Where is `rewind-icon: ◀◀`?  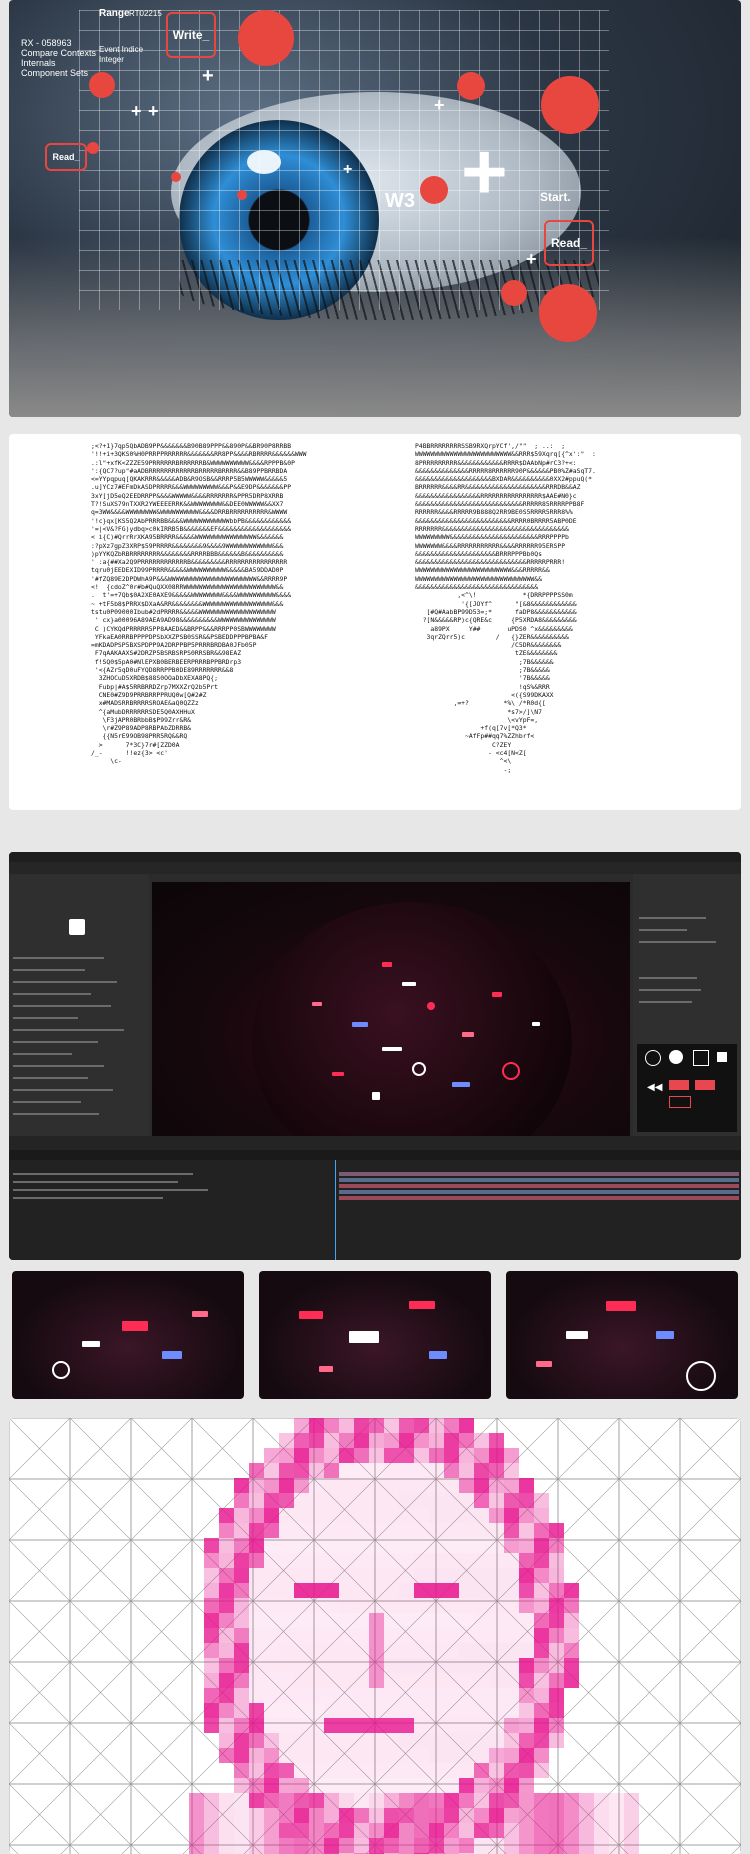 rewind-icon: ◀◀ is located at coordinates (654, 1087).